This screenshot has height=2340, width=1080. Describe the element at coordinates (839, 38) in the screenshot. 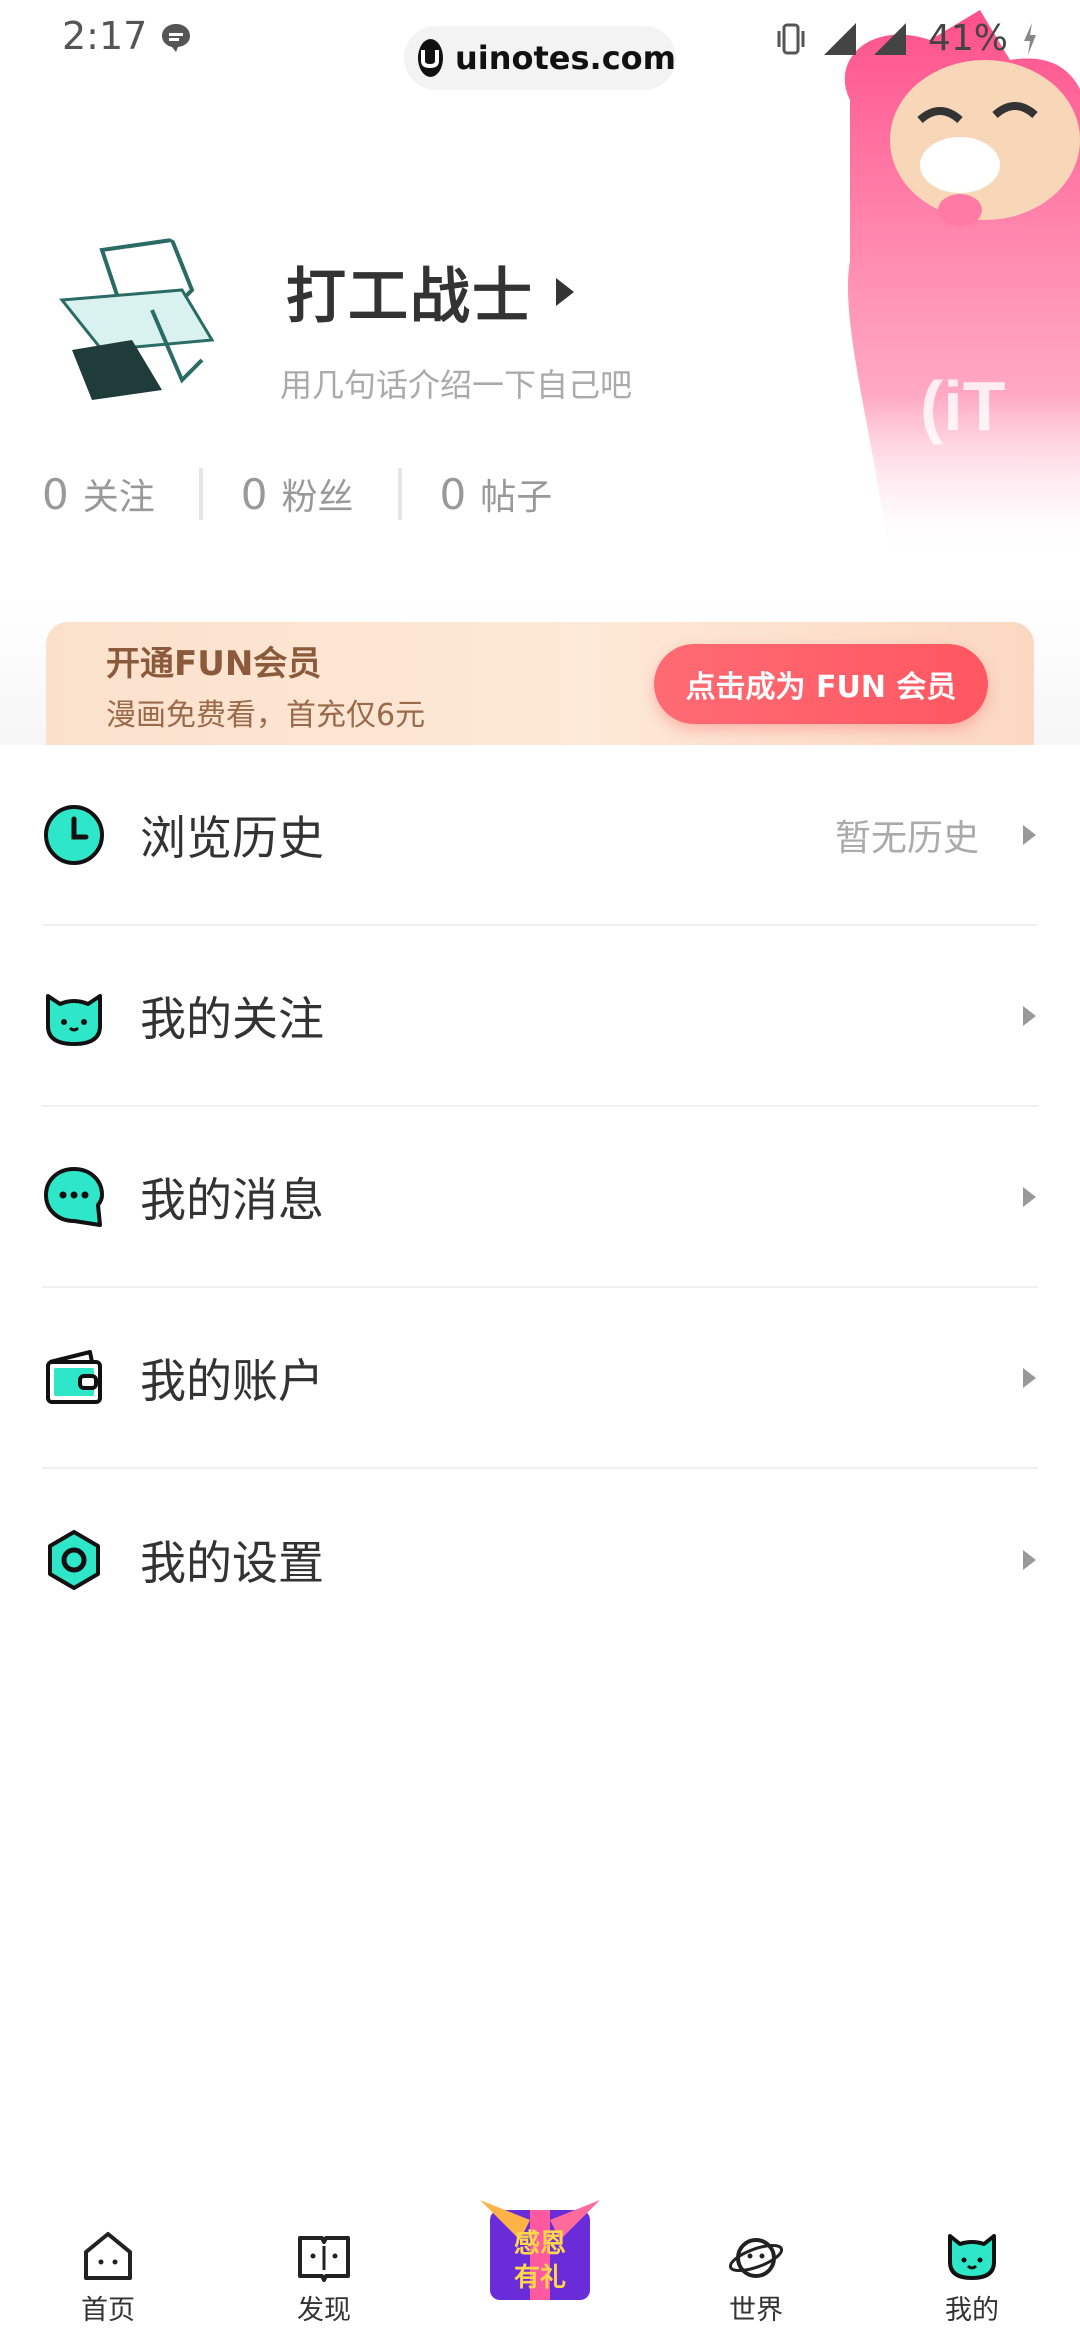

I see `signal-4g-icon` at that location.